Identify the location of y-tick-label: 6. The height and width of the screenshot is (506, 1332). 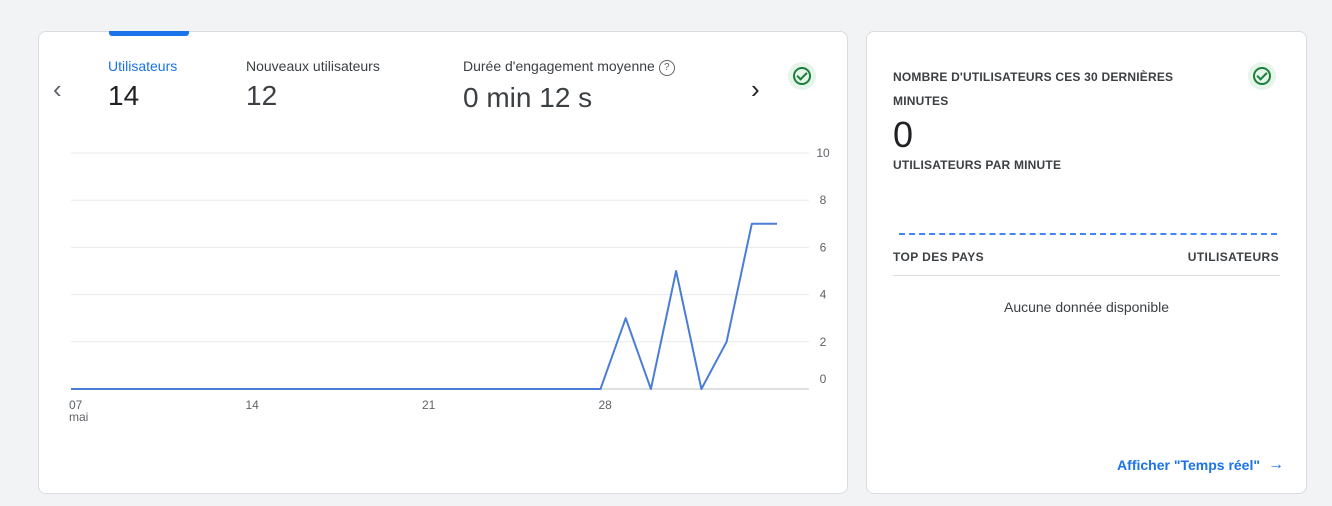
(823, 247).